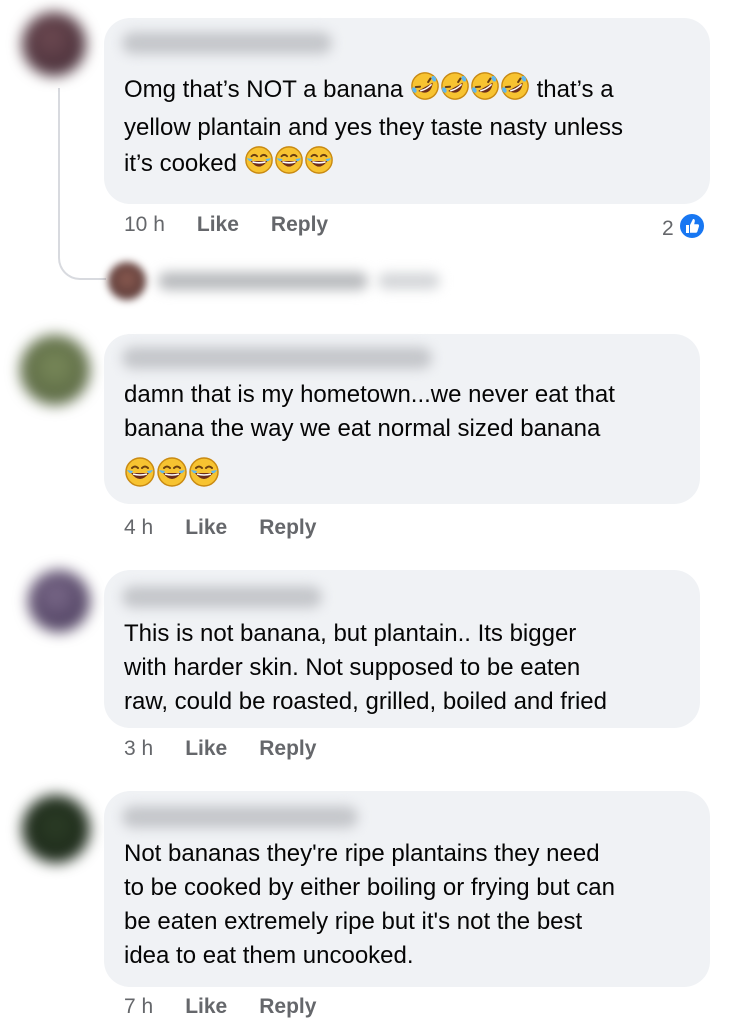  I want to click on comment-timestamp: 4 h, so click(138, 528).